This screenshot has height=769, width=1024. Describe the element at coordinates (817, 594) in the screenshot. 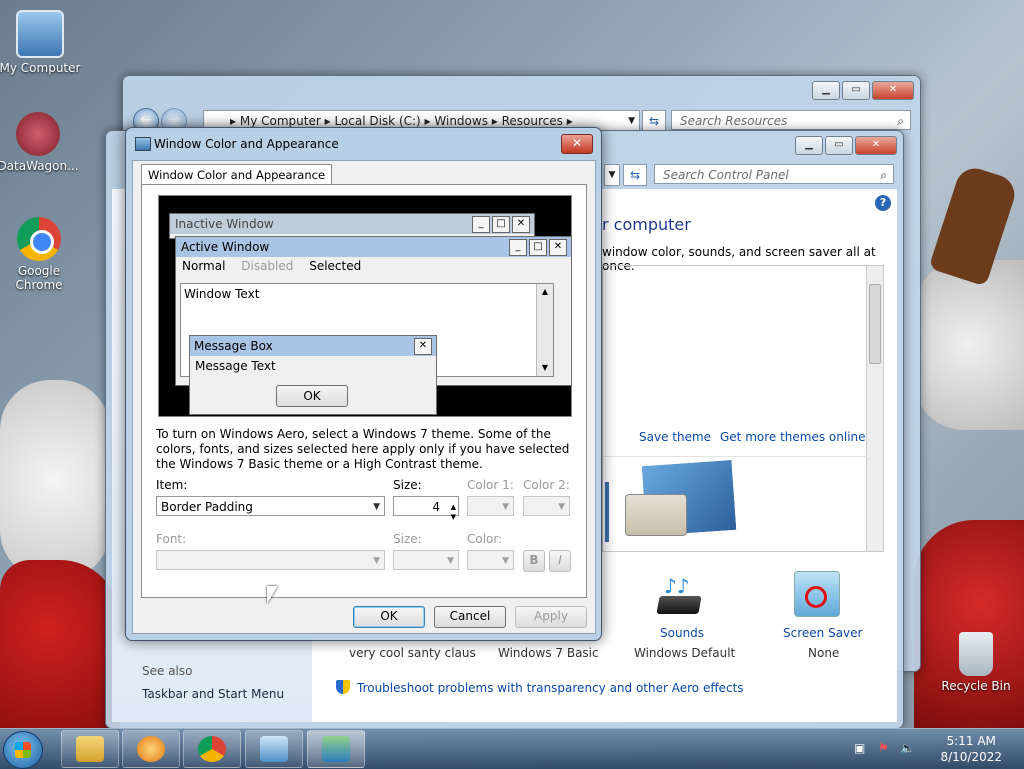

I see `screen-saver-icon` at that location.